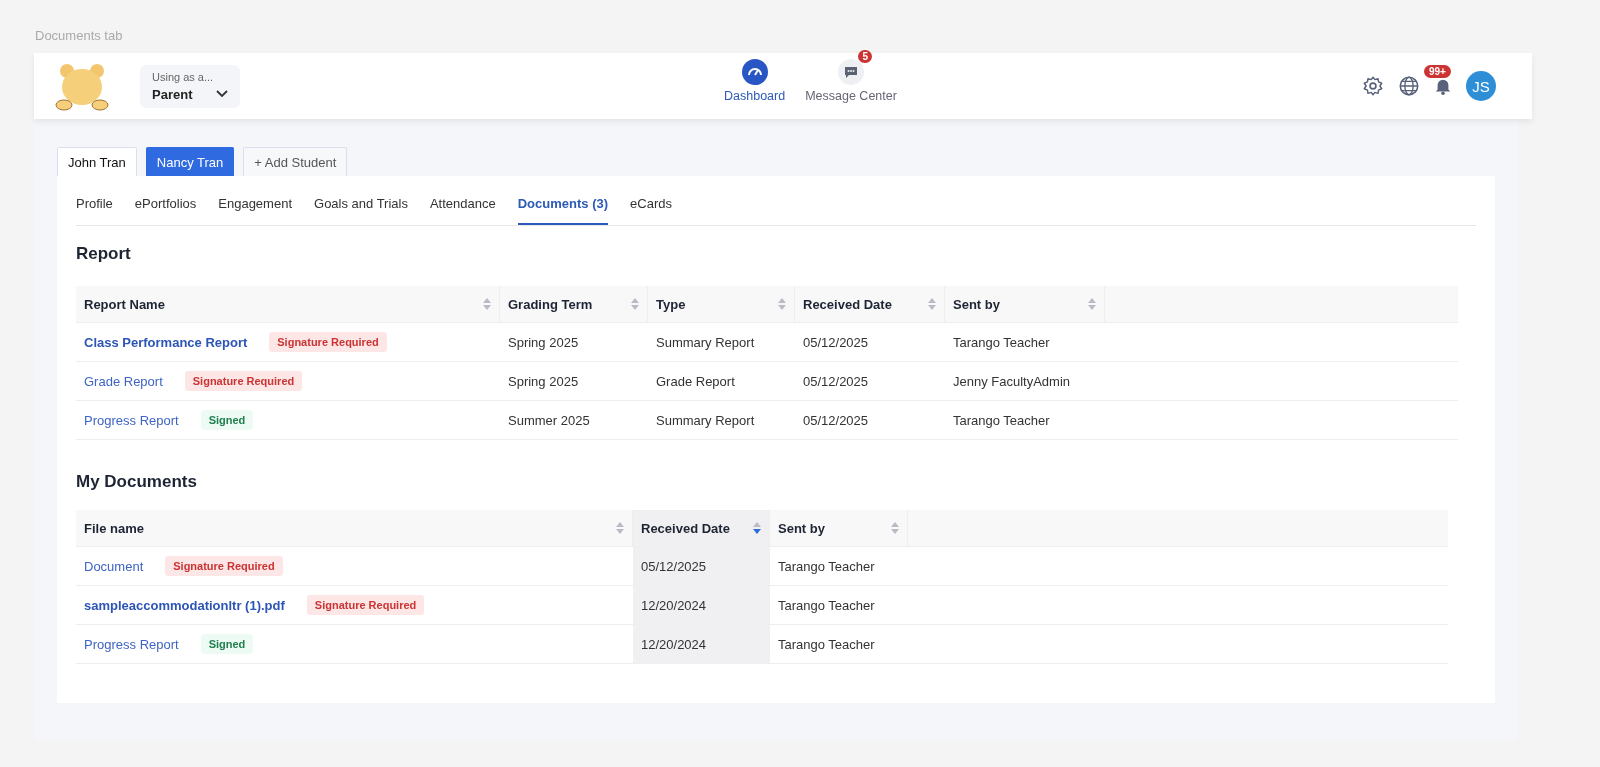 The image size is (1600, 767). Describe the element at coordinates (97, 161) in the screenshot. I see `student-tab: John Tran` at that location.